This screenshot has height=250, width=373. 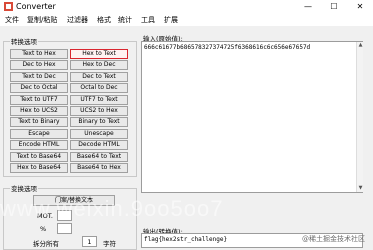 I want to click on hex-to-dec-button: Hex to Dec, so click(x=99, y=65).